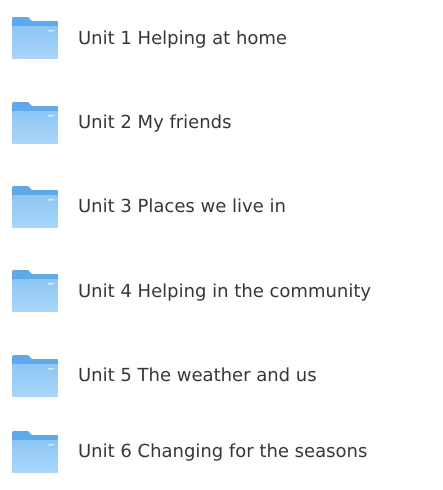 This screenshot has width=443, height=490. Describe the element at coordinates (225, 291) in the screenshot. I see `folder-name: Unit 4 Helping in the community` at that location.